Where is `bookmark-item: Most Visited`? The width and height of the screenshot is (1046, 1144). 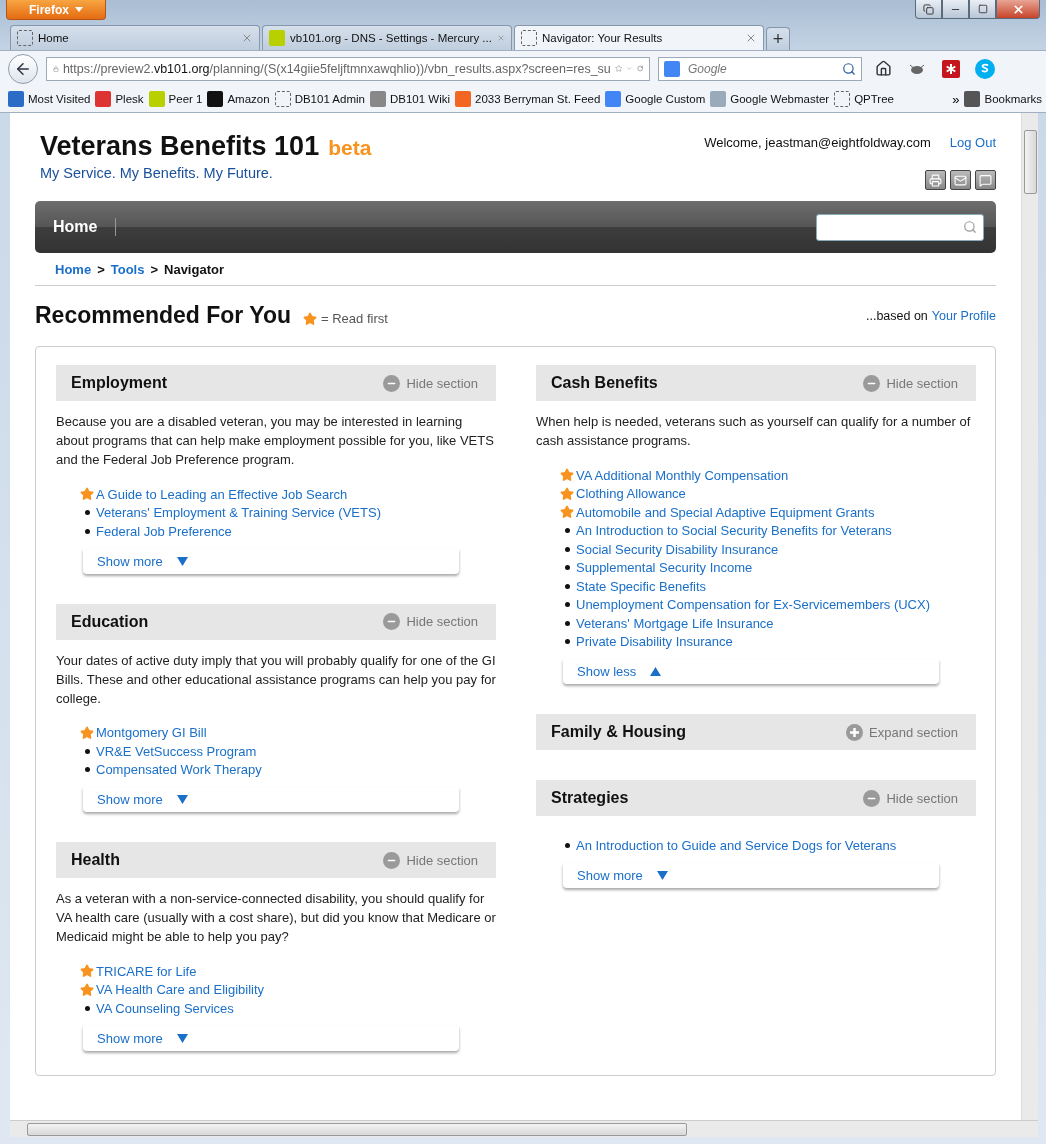 bookmark-item: Most Visited is located at coordinates (49, 99).